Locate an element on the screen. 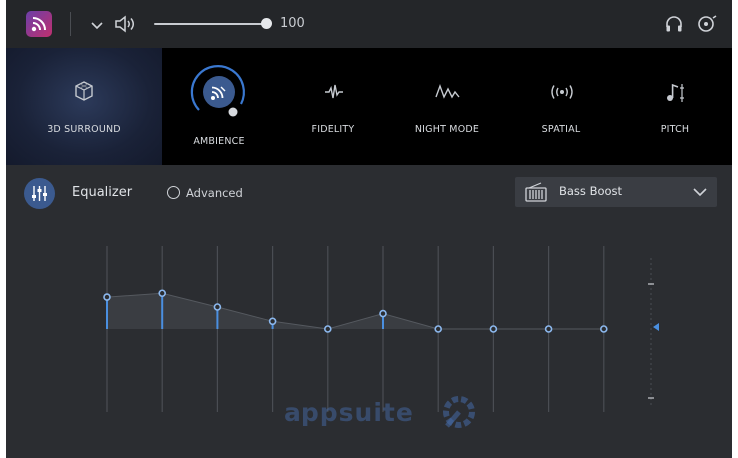 This screenshot has width=738, height=458. preset-dropdown: Bass Boost is located at coordinates (616, 192).